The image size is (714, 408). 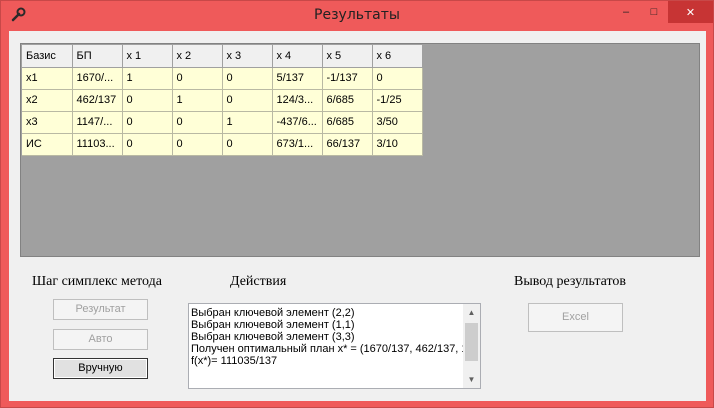 What do you see at coordinates (690, 12) in the screenshot?
I see `close-button: ✕` at bounding box center [690, 12].